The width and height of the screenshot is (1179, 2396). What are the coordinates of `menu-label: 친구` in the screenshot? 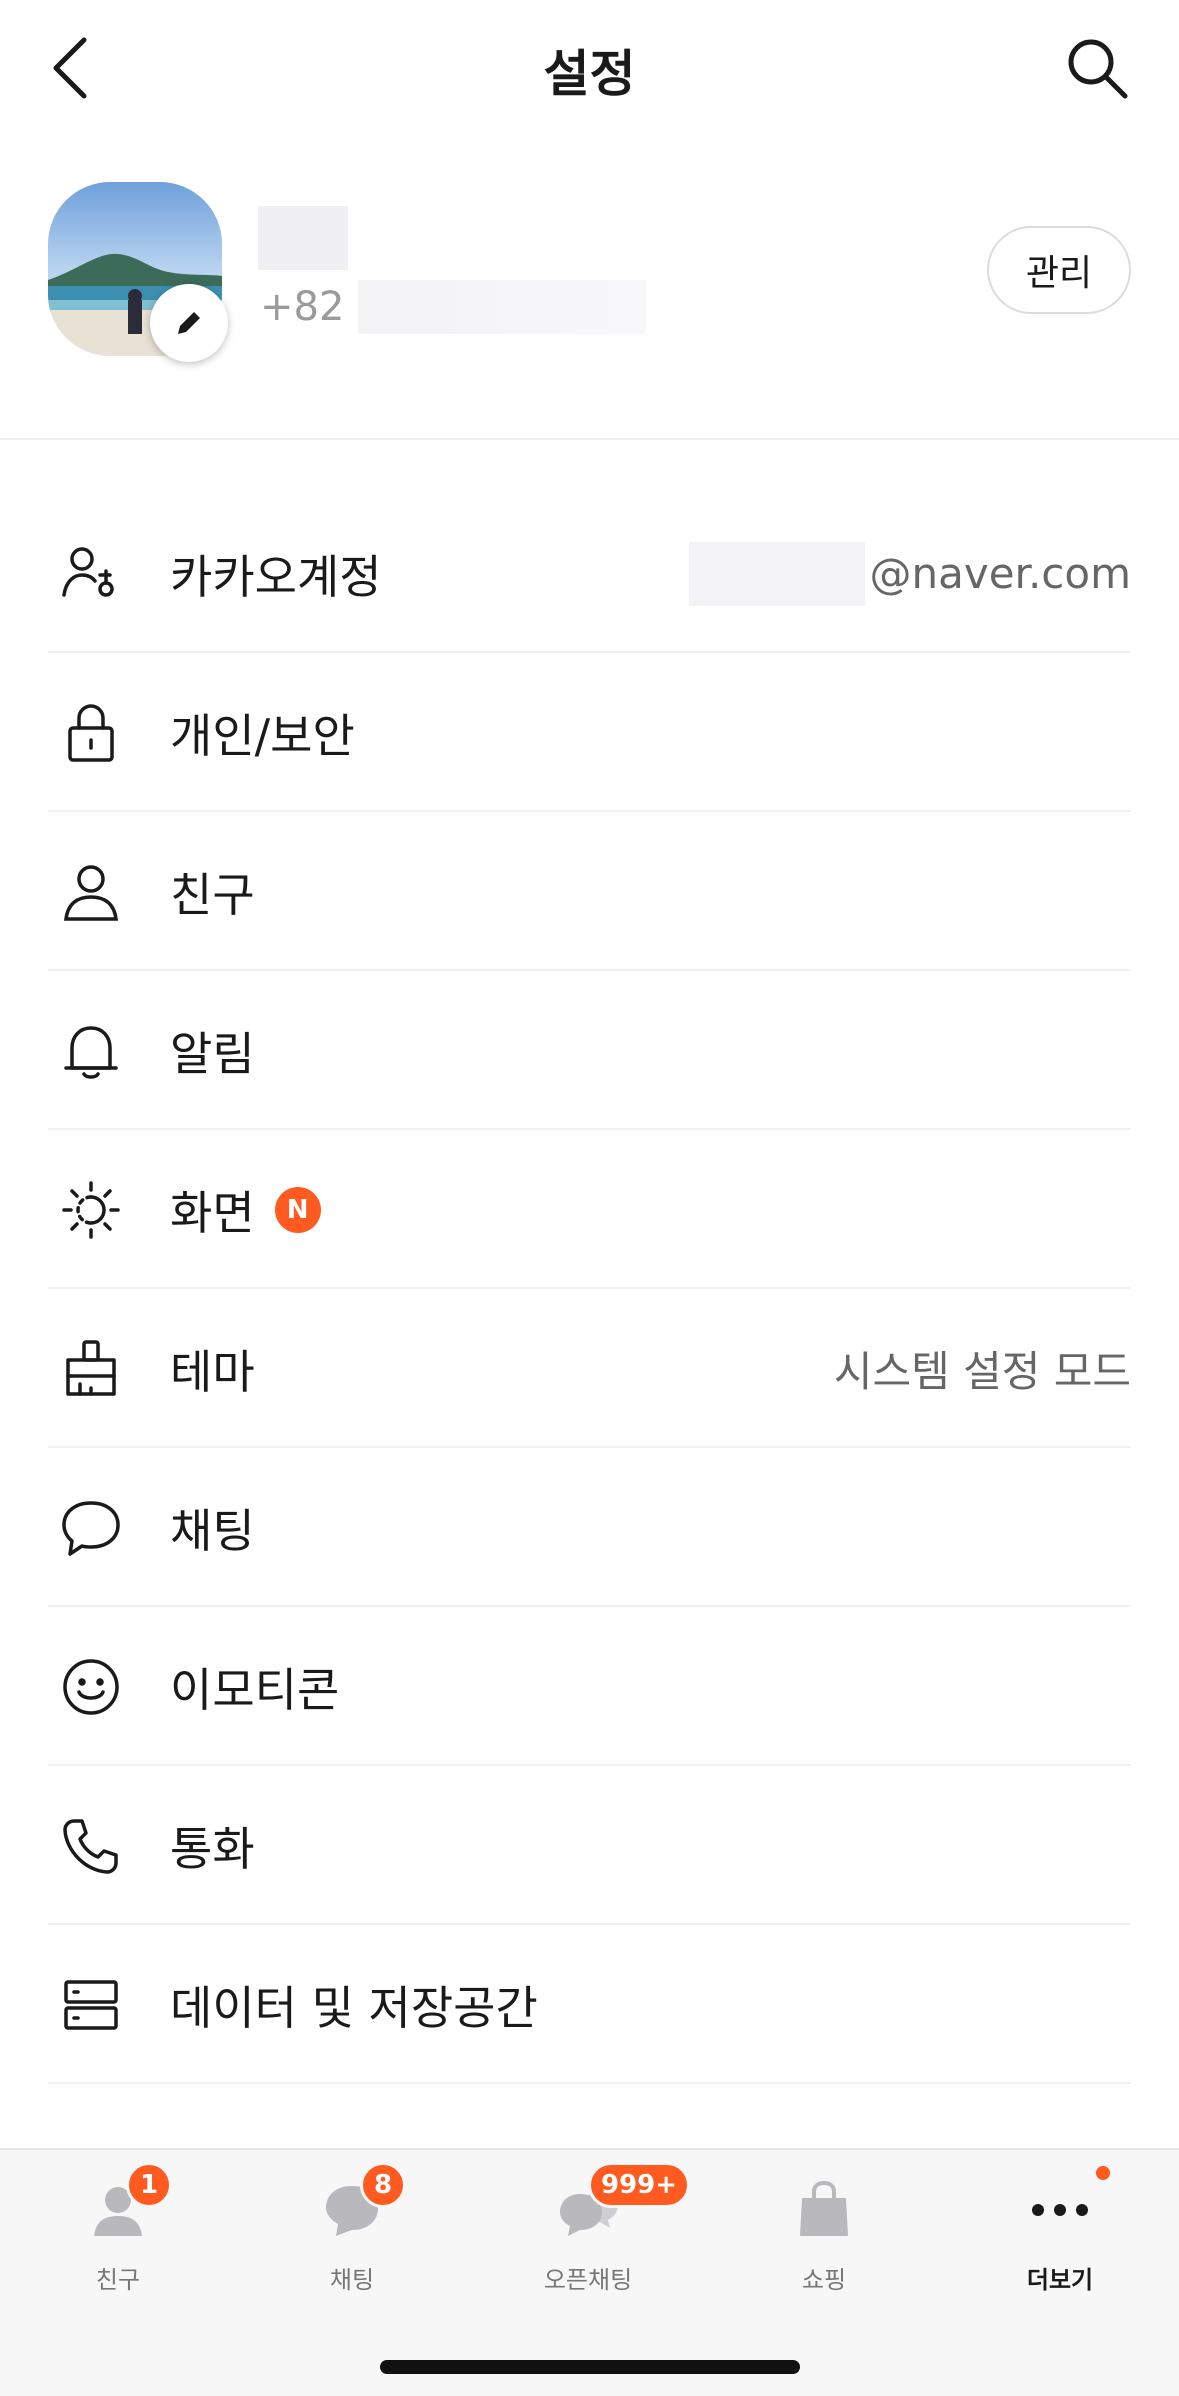 It's located at (212, 894).